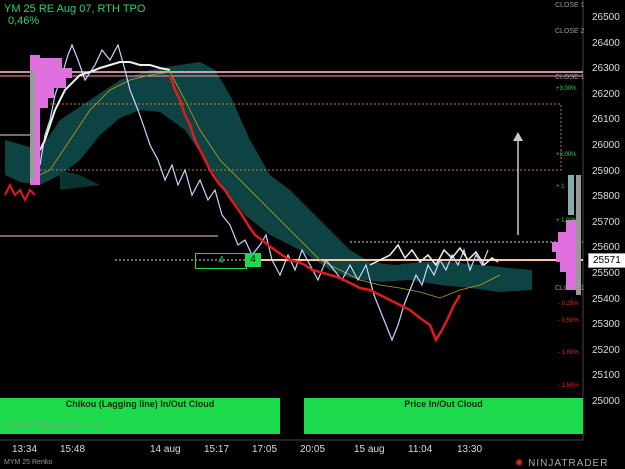  What do you see at coordinates (522, 463) in the screenshot?
I see `ninjatrader-logo-icon: ✺` at bounding box center [522, 463].